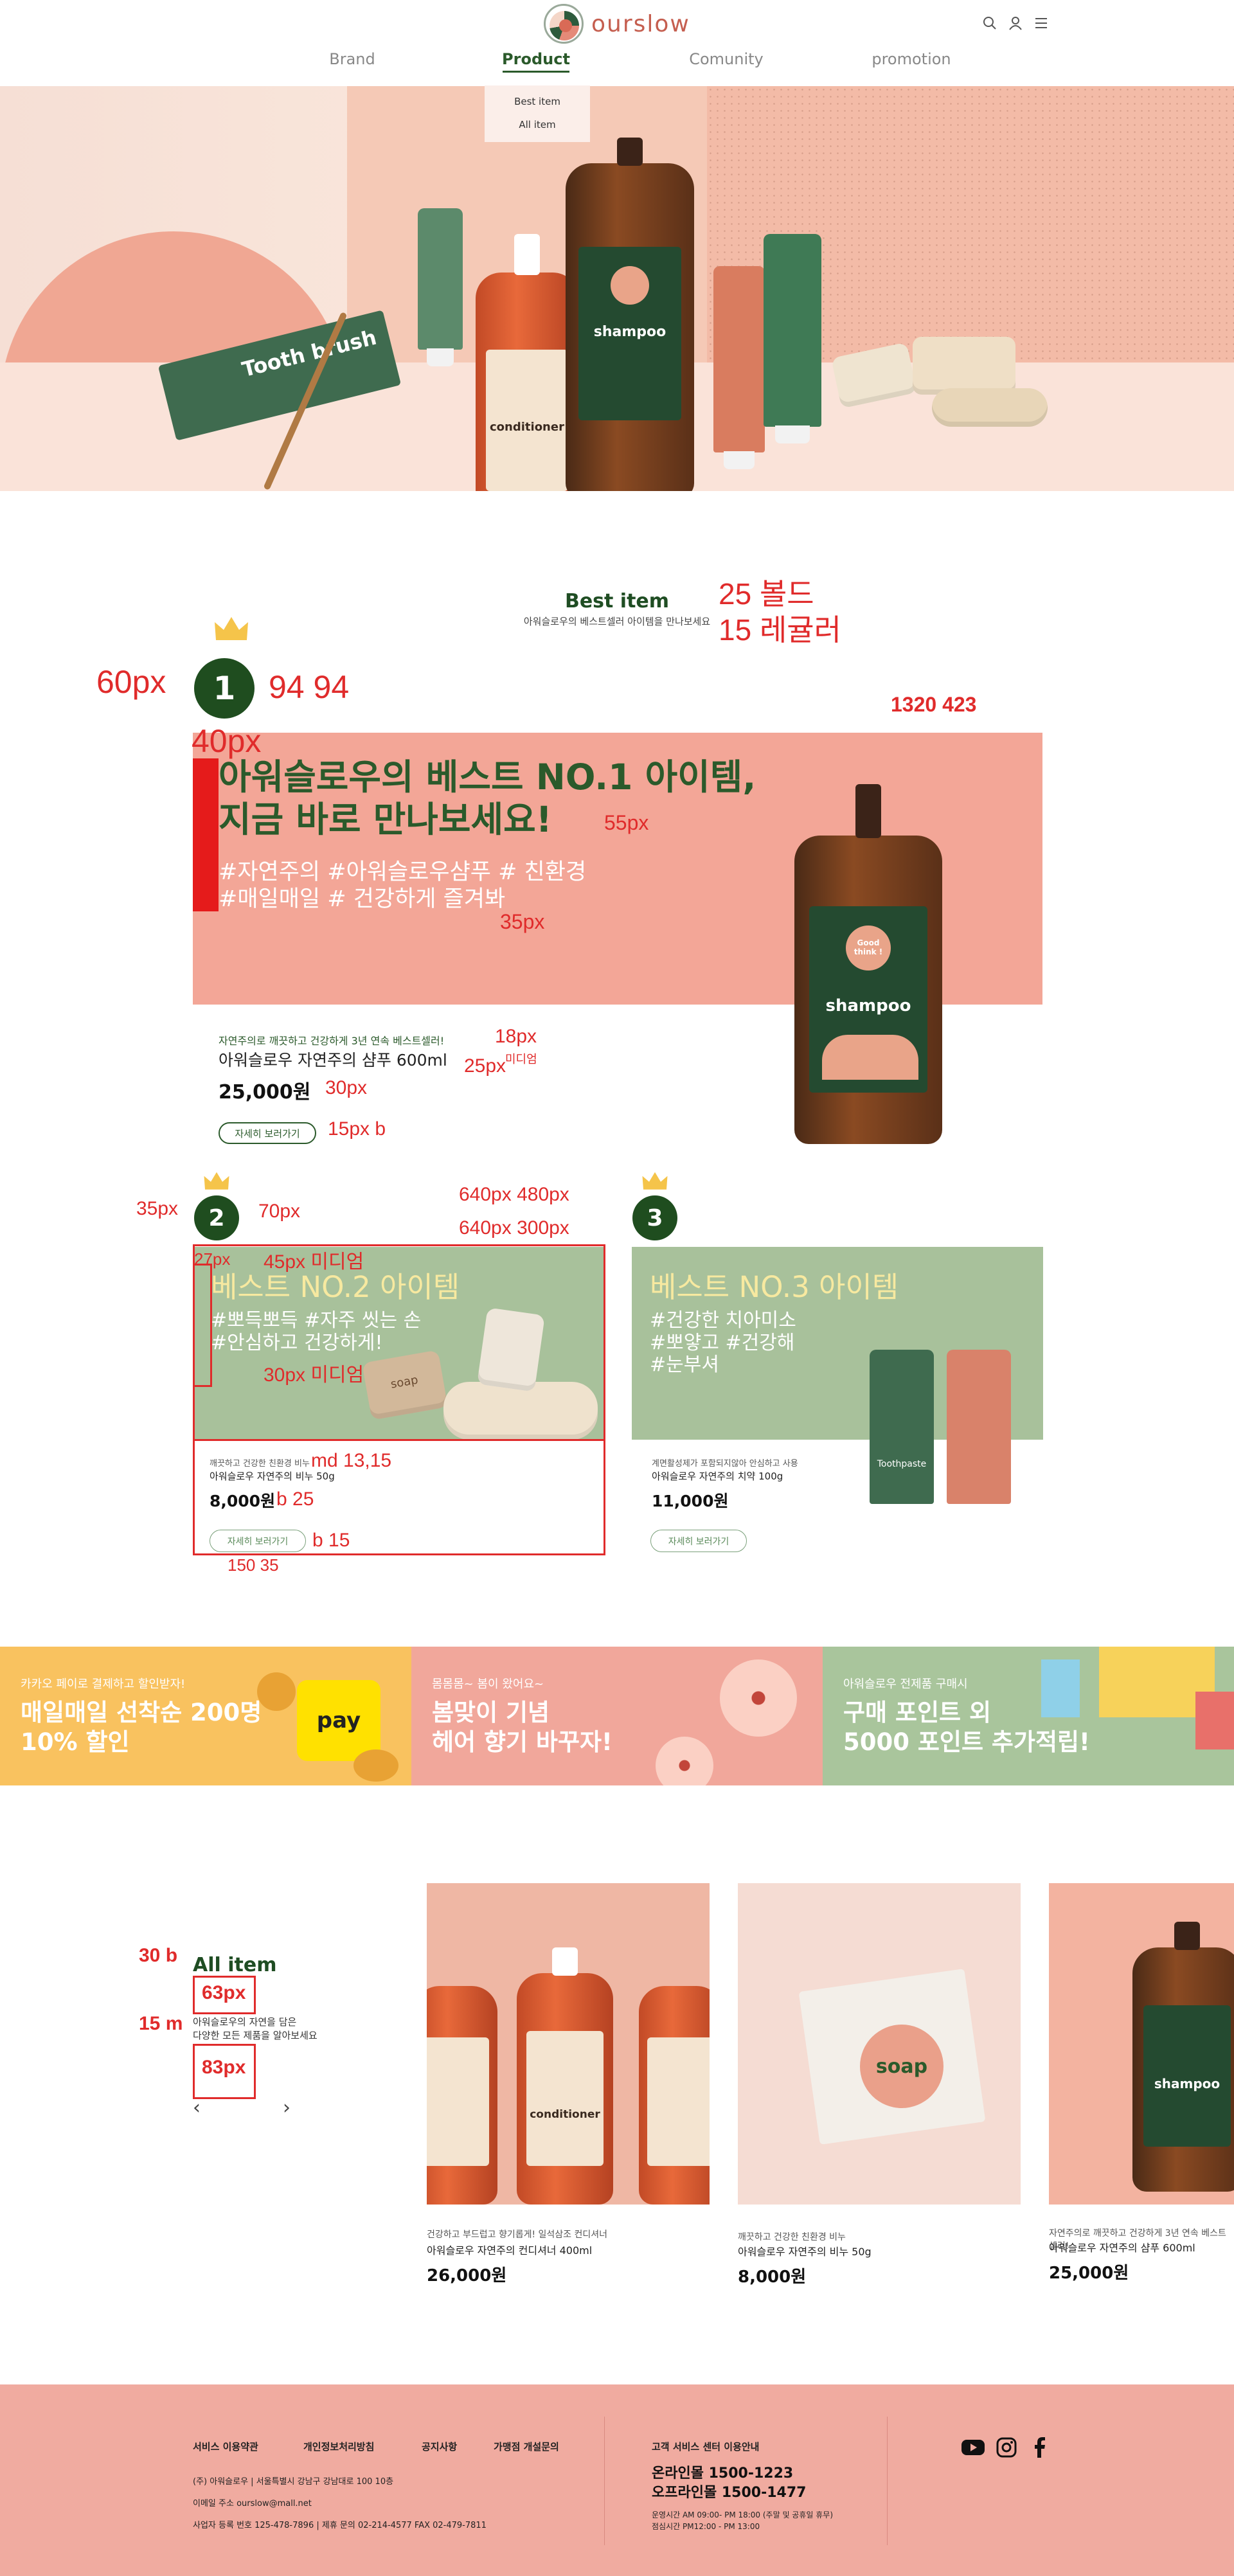 Image resolution: width=1234 pixels, height=2576 pixels. Describe the element at coordinates (536, 59) in the screenshot. I see `nav-product: Product` at that location.